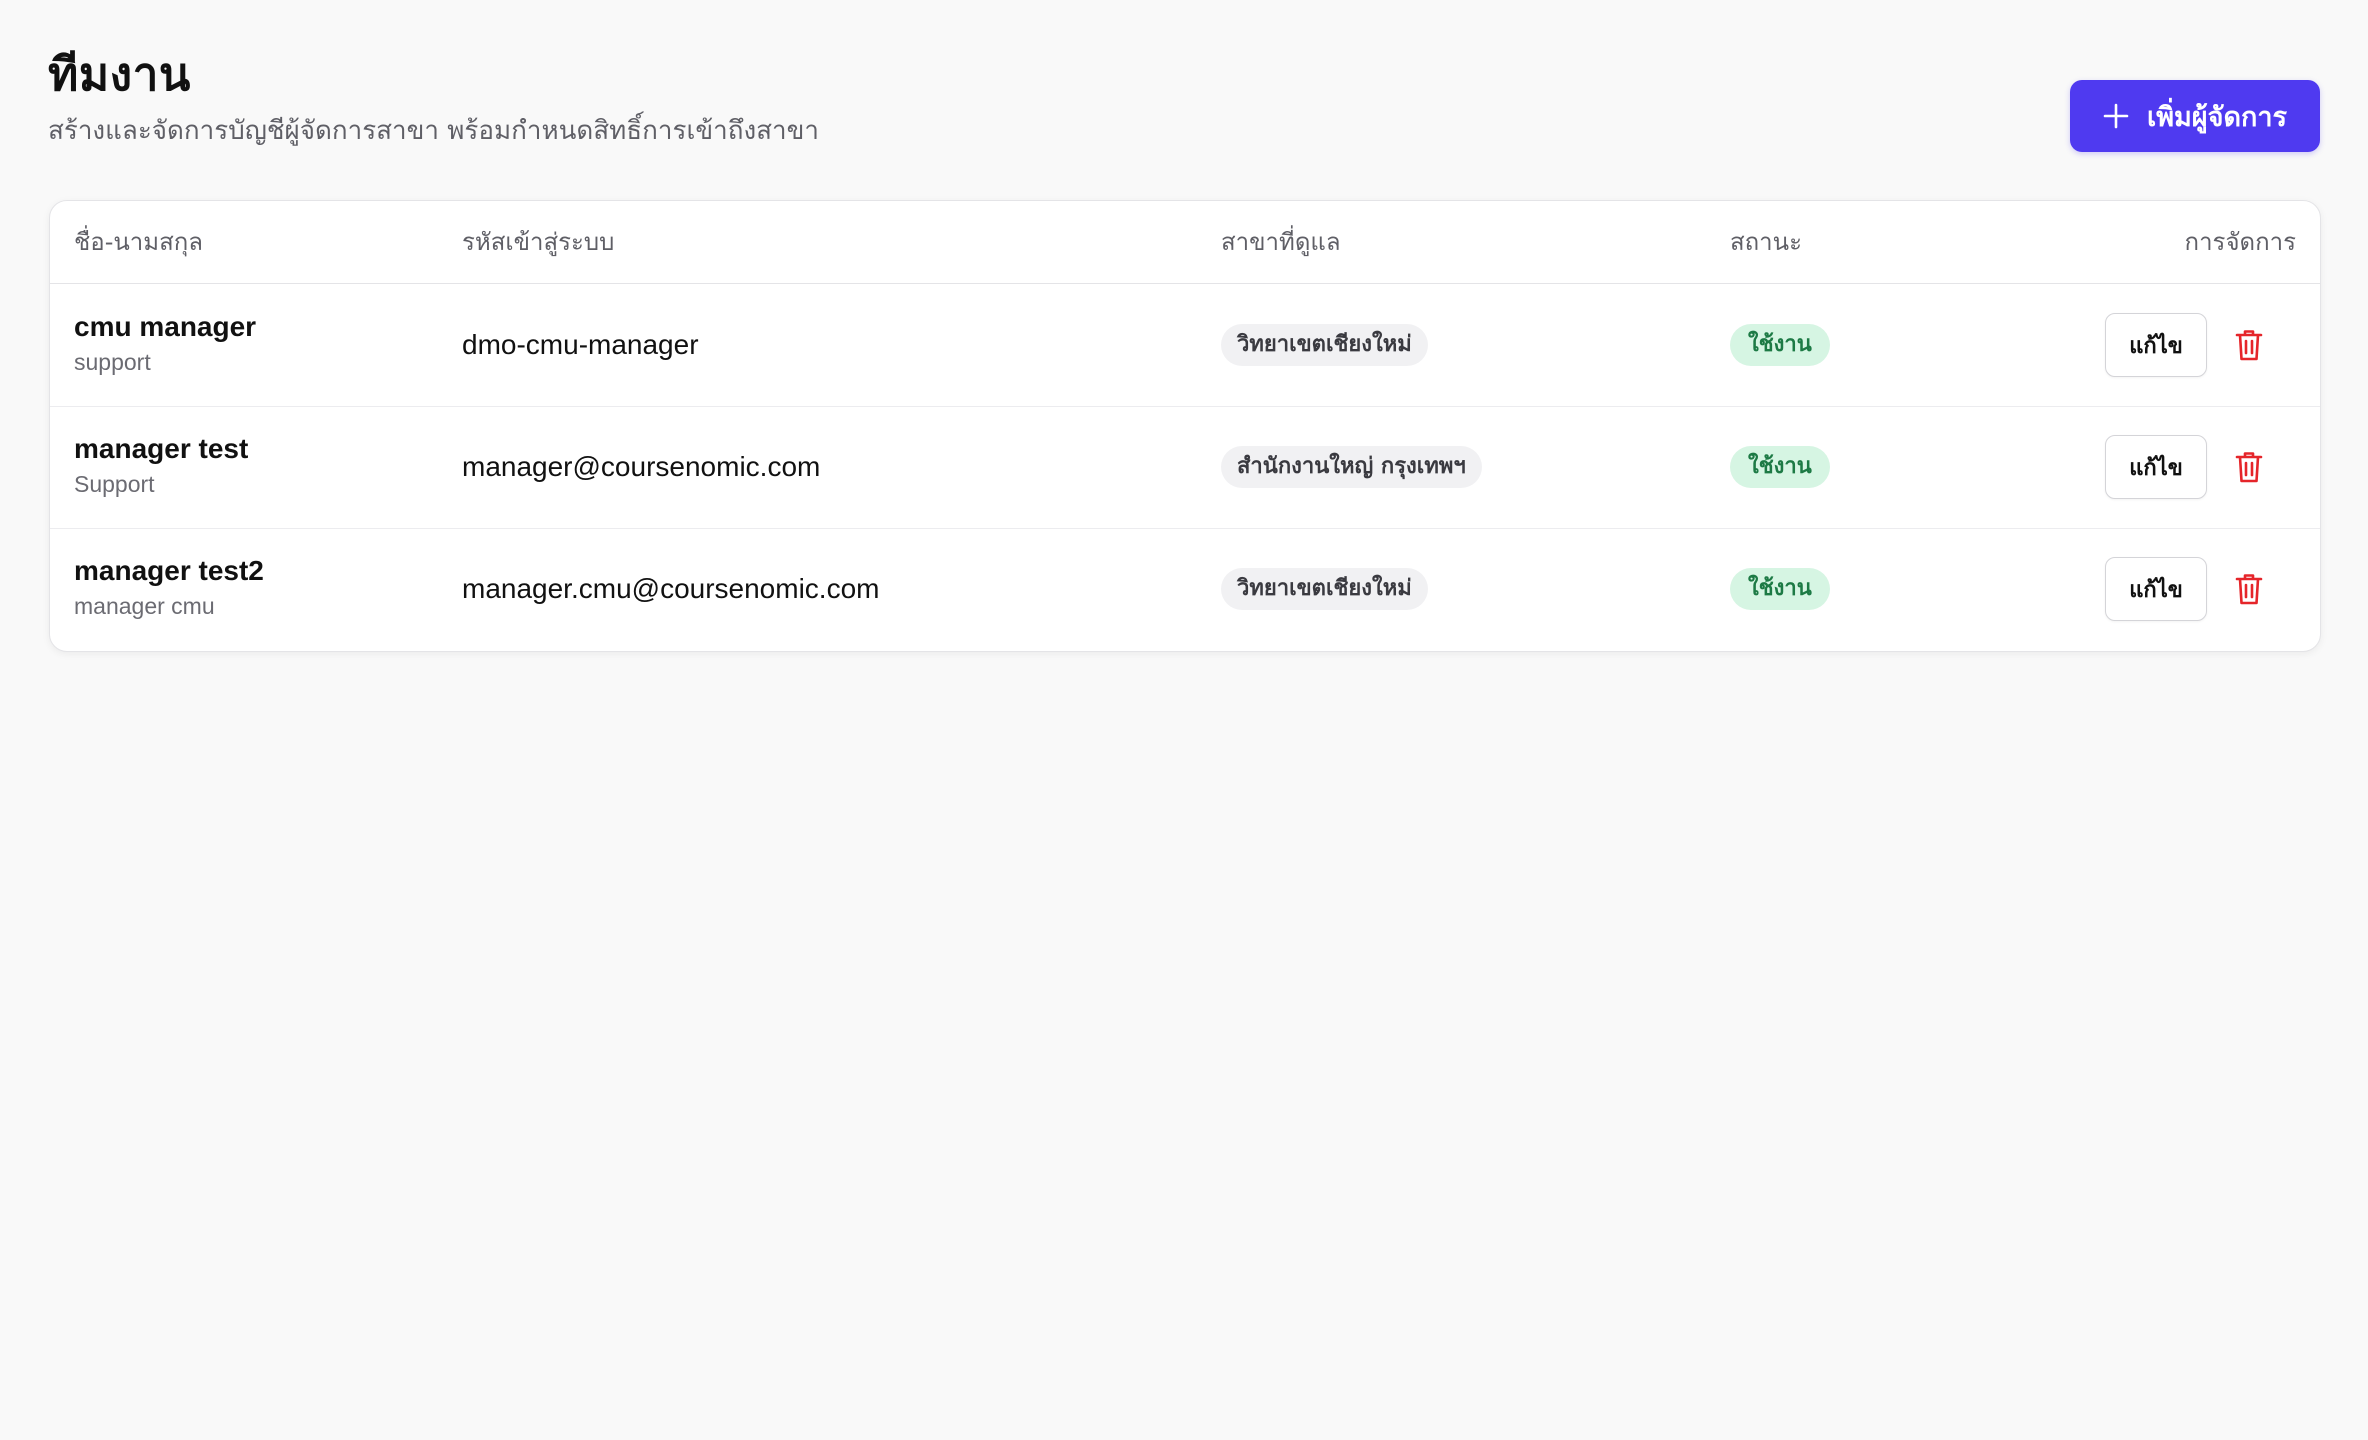 The image size is (2368, 1440). I want to click on add-manager-button-label: เพิ่มผู้จัดการ, so click(2216, 117).